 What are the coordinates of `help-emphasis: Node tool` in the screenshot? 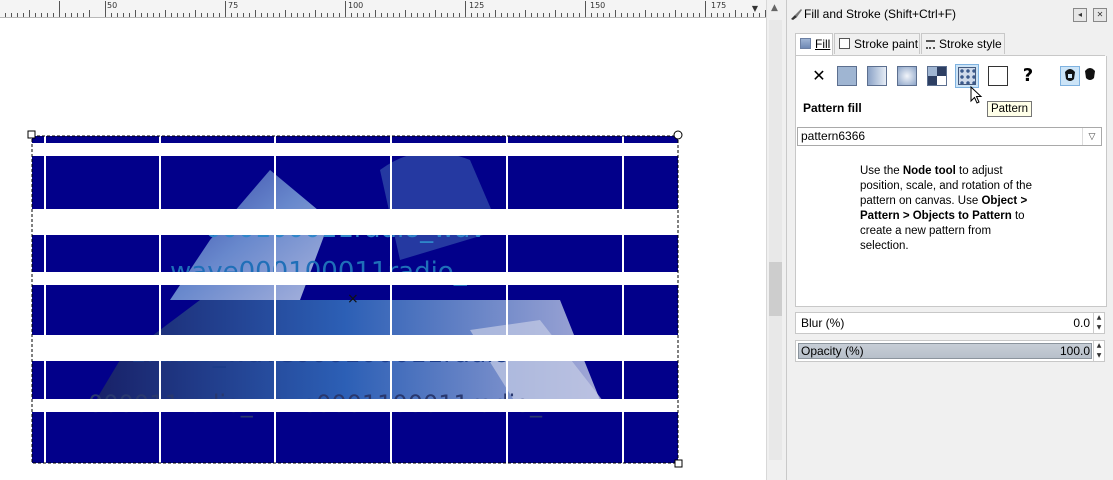 It's located at (929, 171).